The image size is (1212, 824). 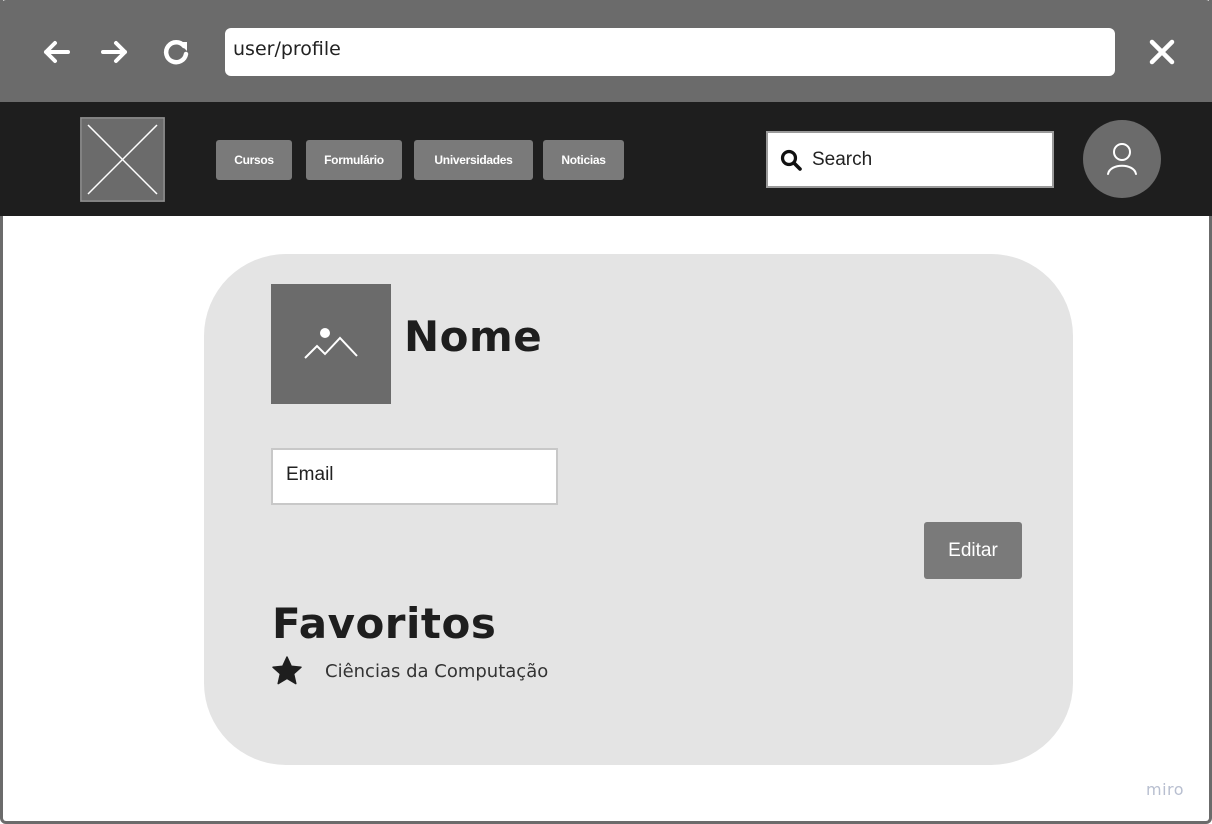 I want to click on address-bar: user/profile, so click(x=670, y=52).